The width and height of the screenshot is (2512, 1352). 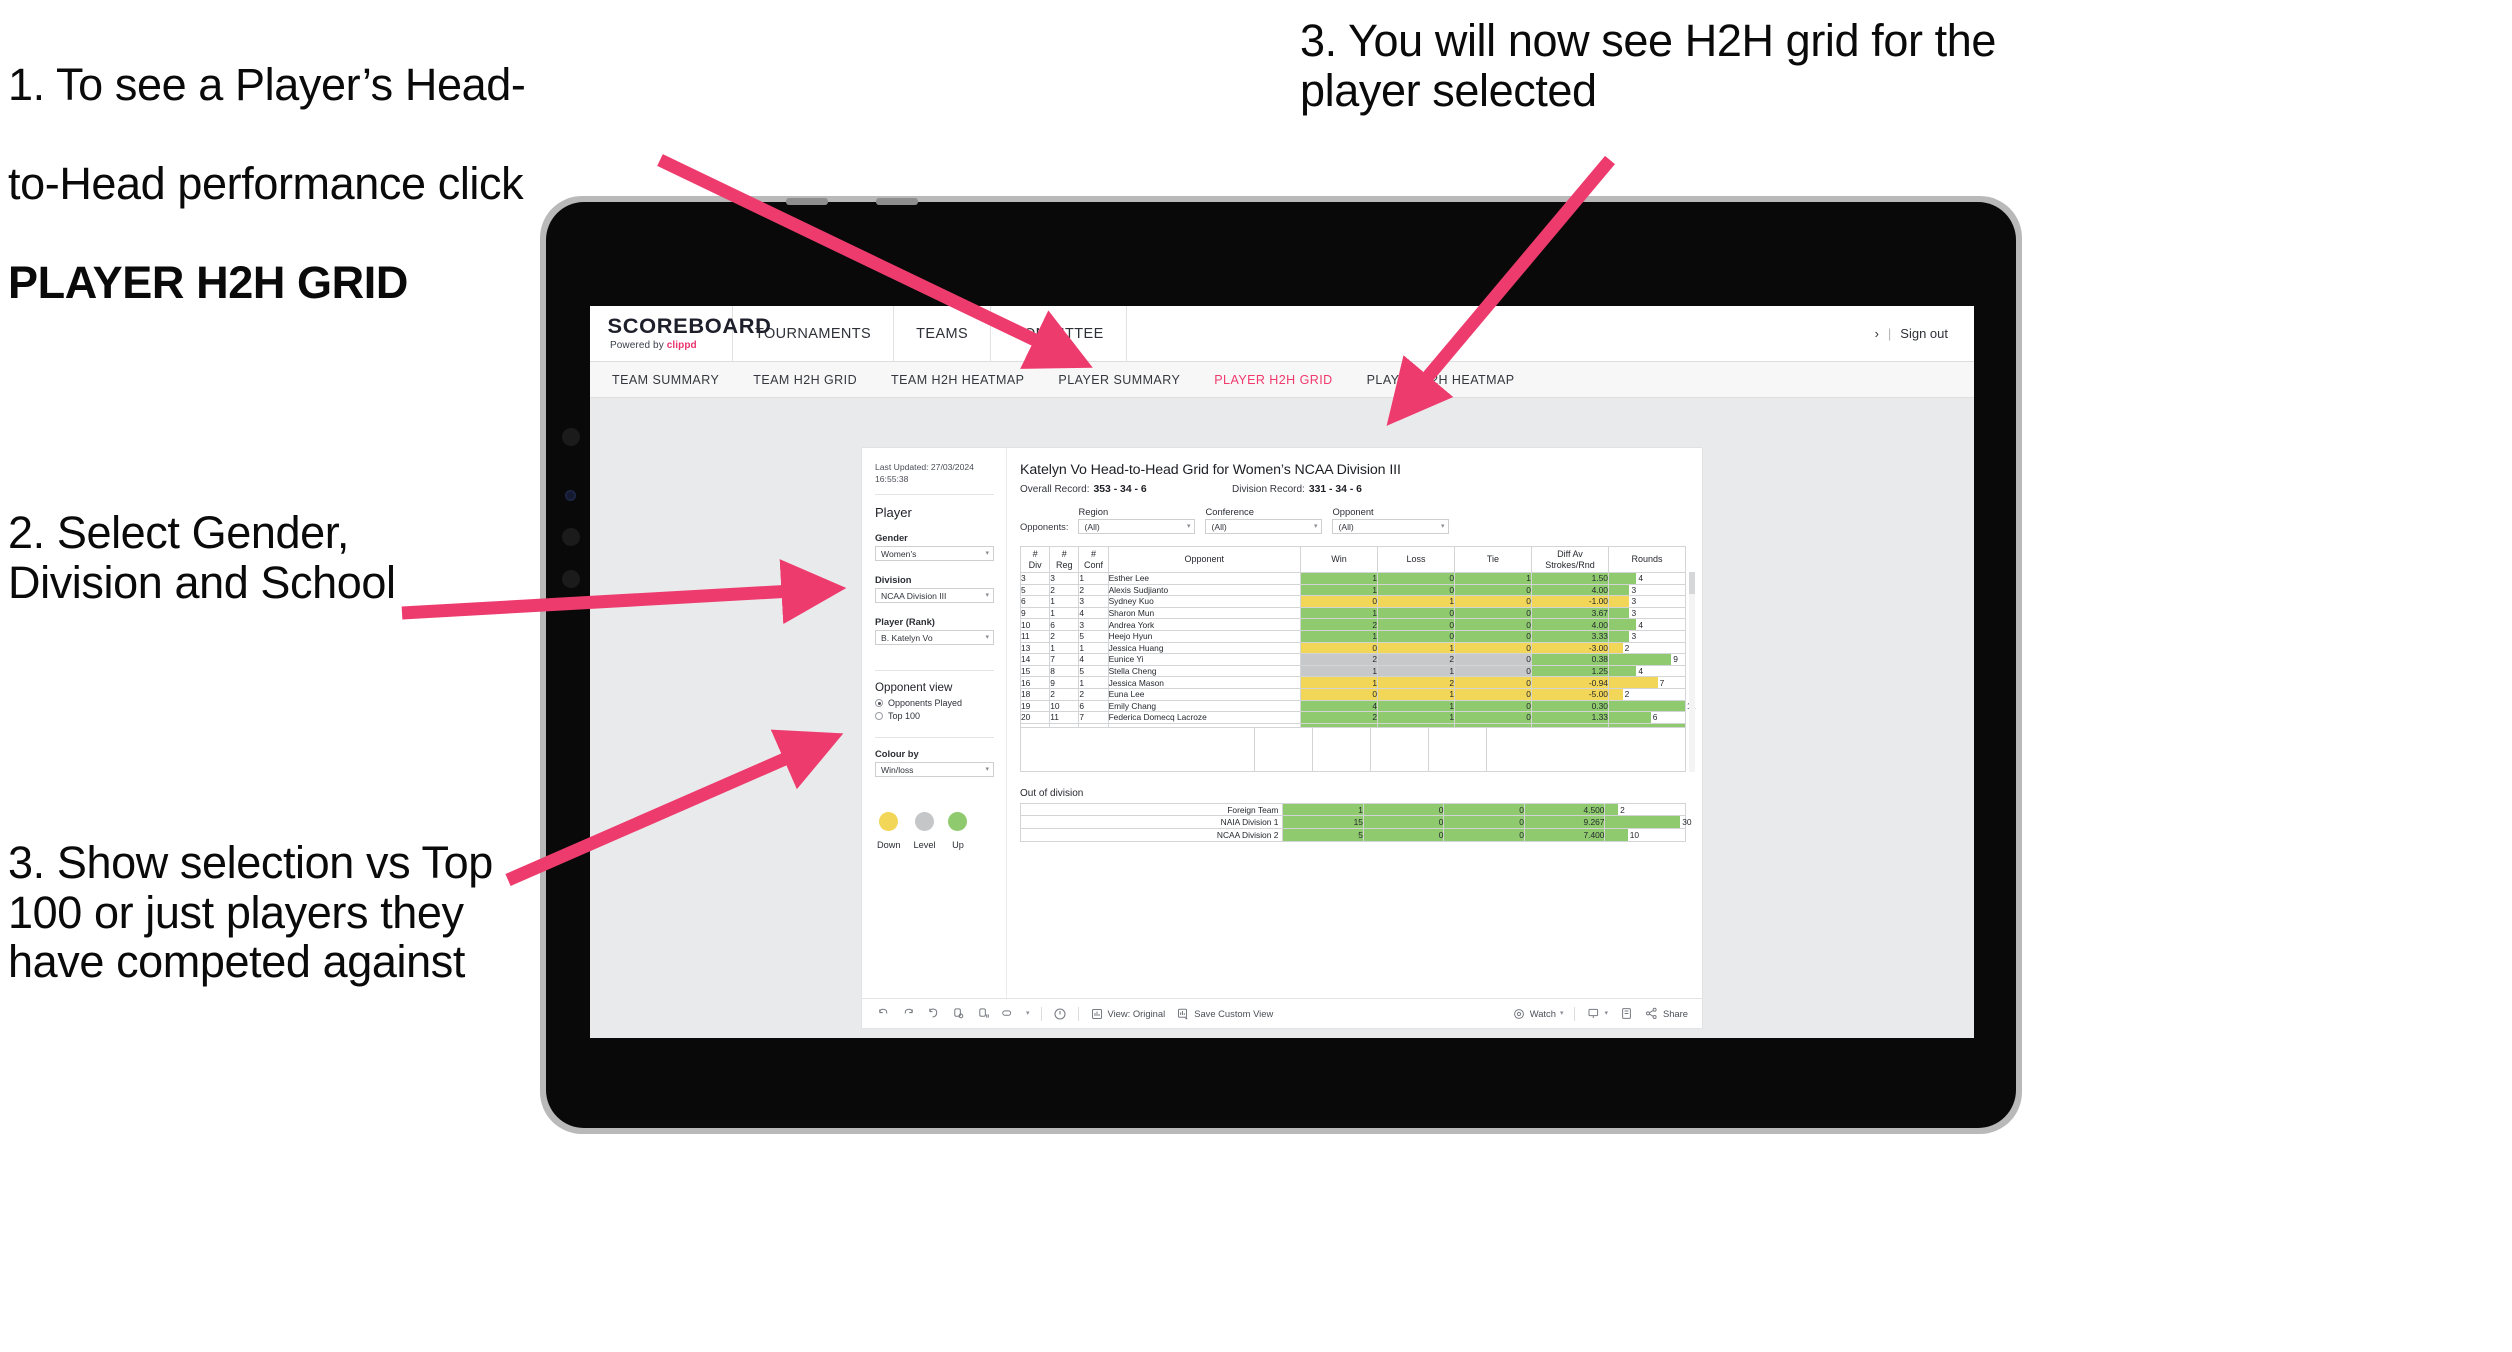 What do you see at coordinates (1353, 682) in the screenshot?
I see `table-row: 16 9 1 Jessica Mason 1 2 0 -0.94 7` at bounding box center [1353, 682].